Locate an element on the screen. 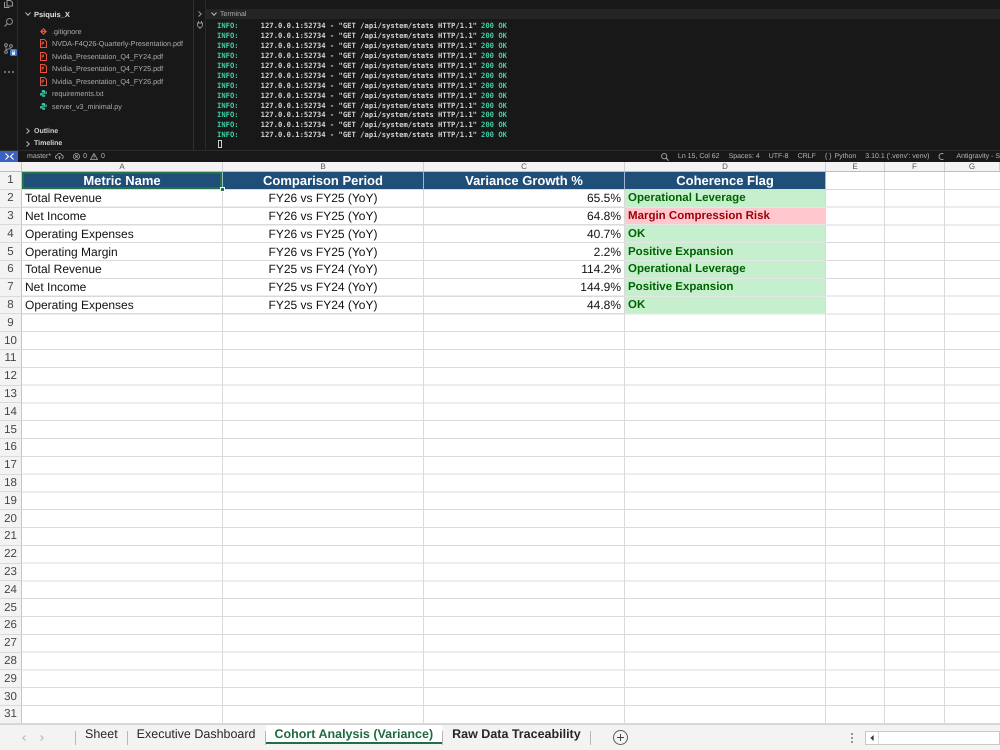 The width and height of the screenshot is (1000, 750). horizontal-scrollbar is located at coordinates (932, 737).